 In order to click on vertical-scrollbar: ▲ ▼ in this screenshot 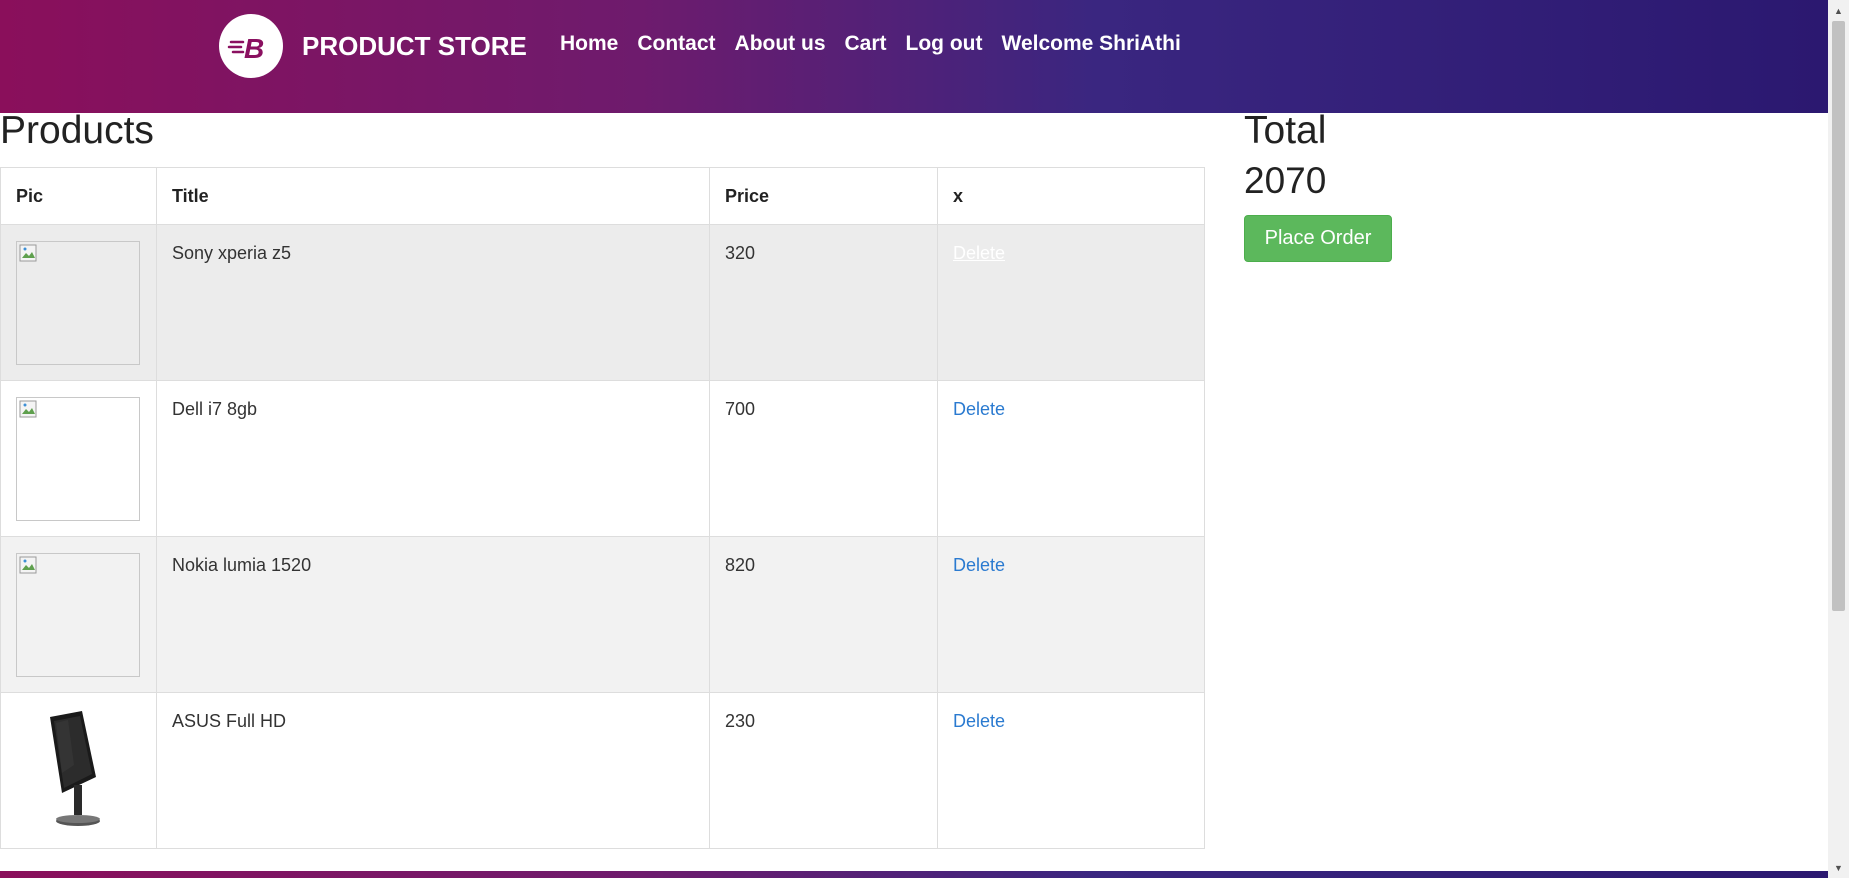, I will do `click(1838, 439)`.